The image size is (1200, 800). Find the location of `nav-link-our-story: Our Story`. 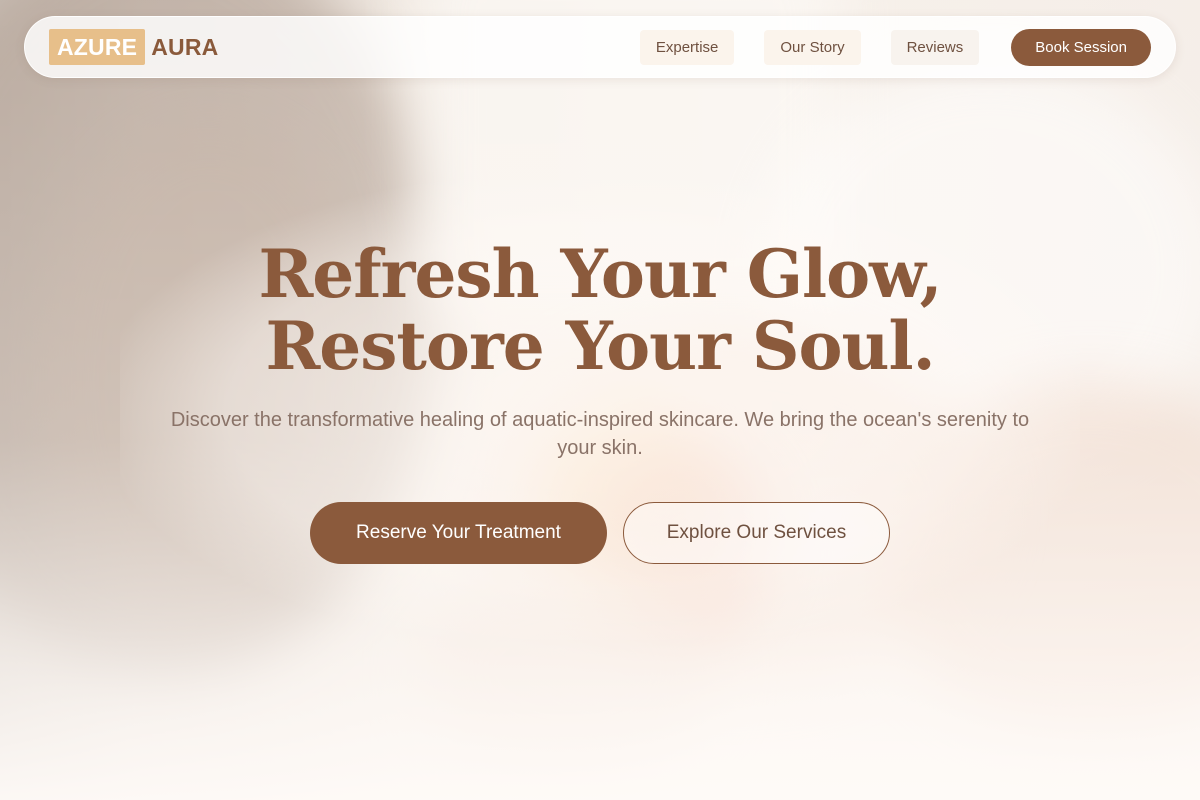

nav-link-our-story: Our Story is located at coordinates (812, 47).